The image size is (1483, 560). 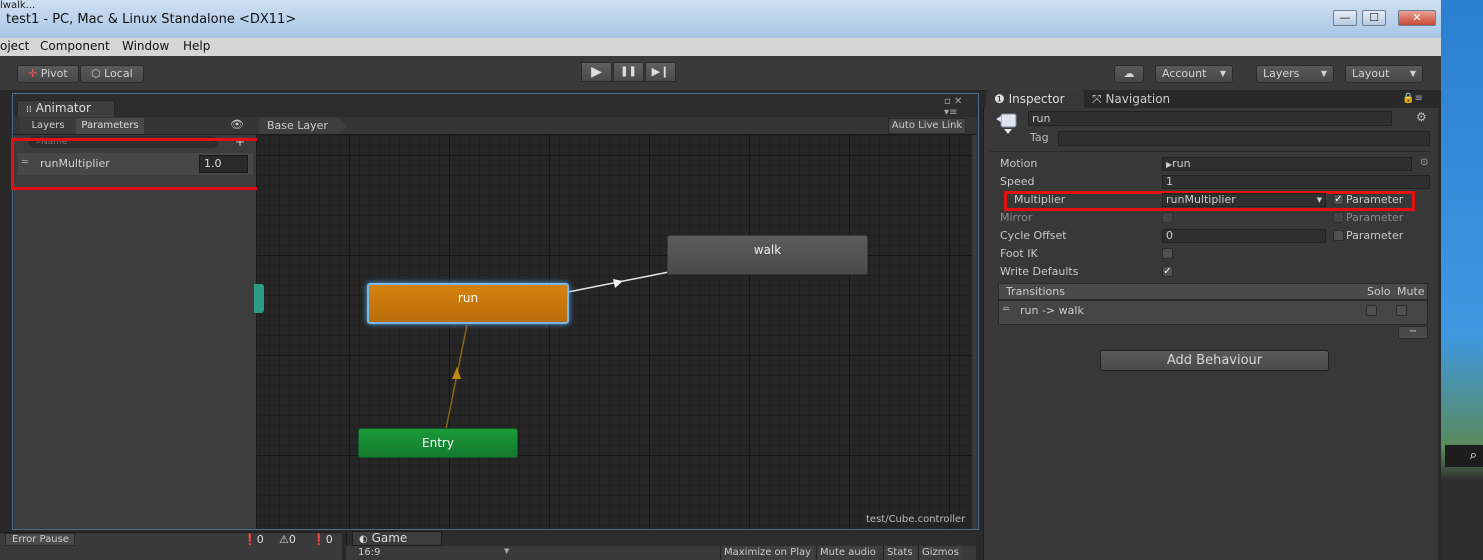 What do you see at coordinates (1214, 360) in the screenshot?
I see `add-behaviour-button: Add Behaviour` at bounding box center [1214, 360].